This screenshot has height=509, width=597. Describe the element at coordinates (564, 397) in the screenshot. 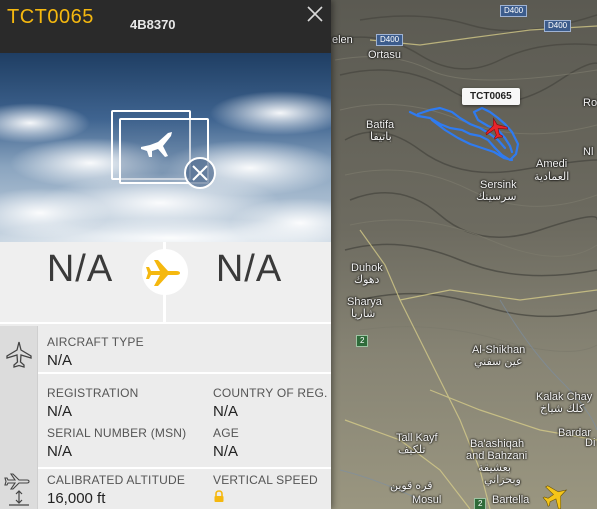

I see `map-label: Kalak Chay` at that location.